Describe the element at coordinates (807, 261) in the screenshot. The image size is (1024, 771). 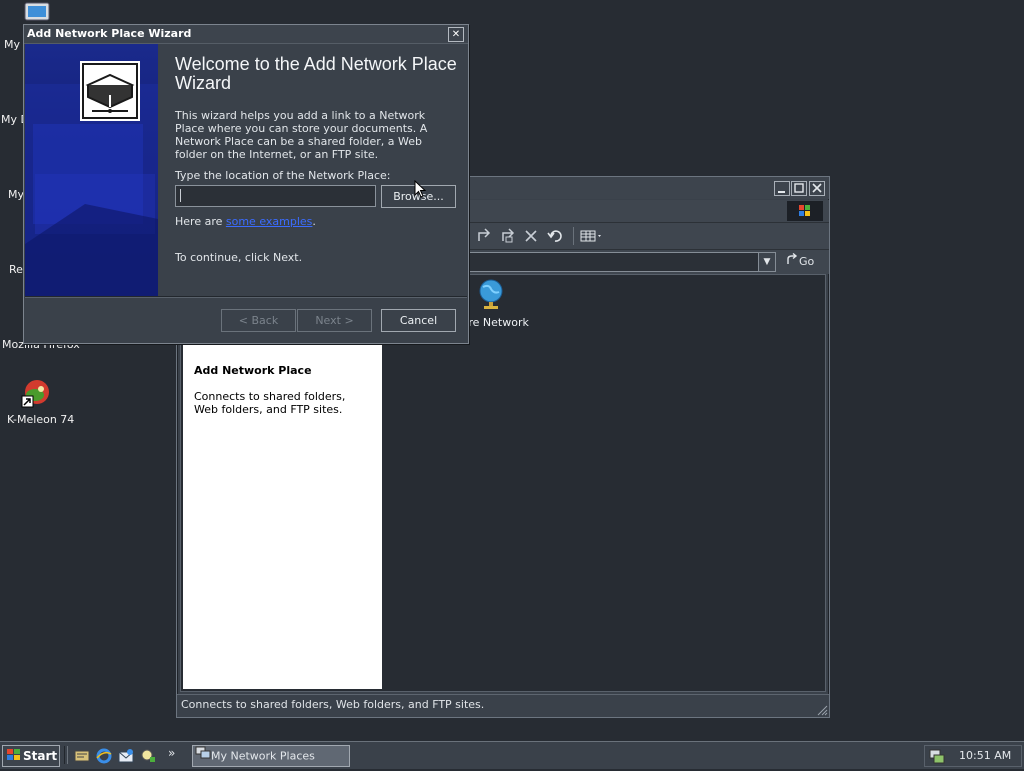
I see `go-label: Go` at that location.